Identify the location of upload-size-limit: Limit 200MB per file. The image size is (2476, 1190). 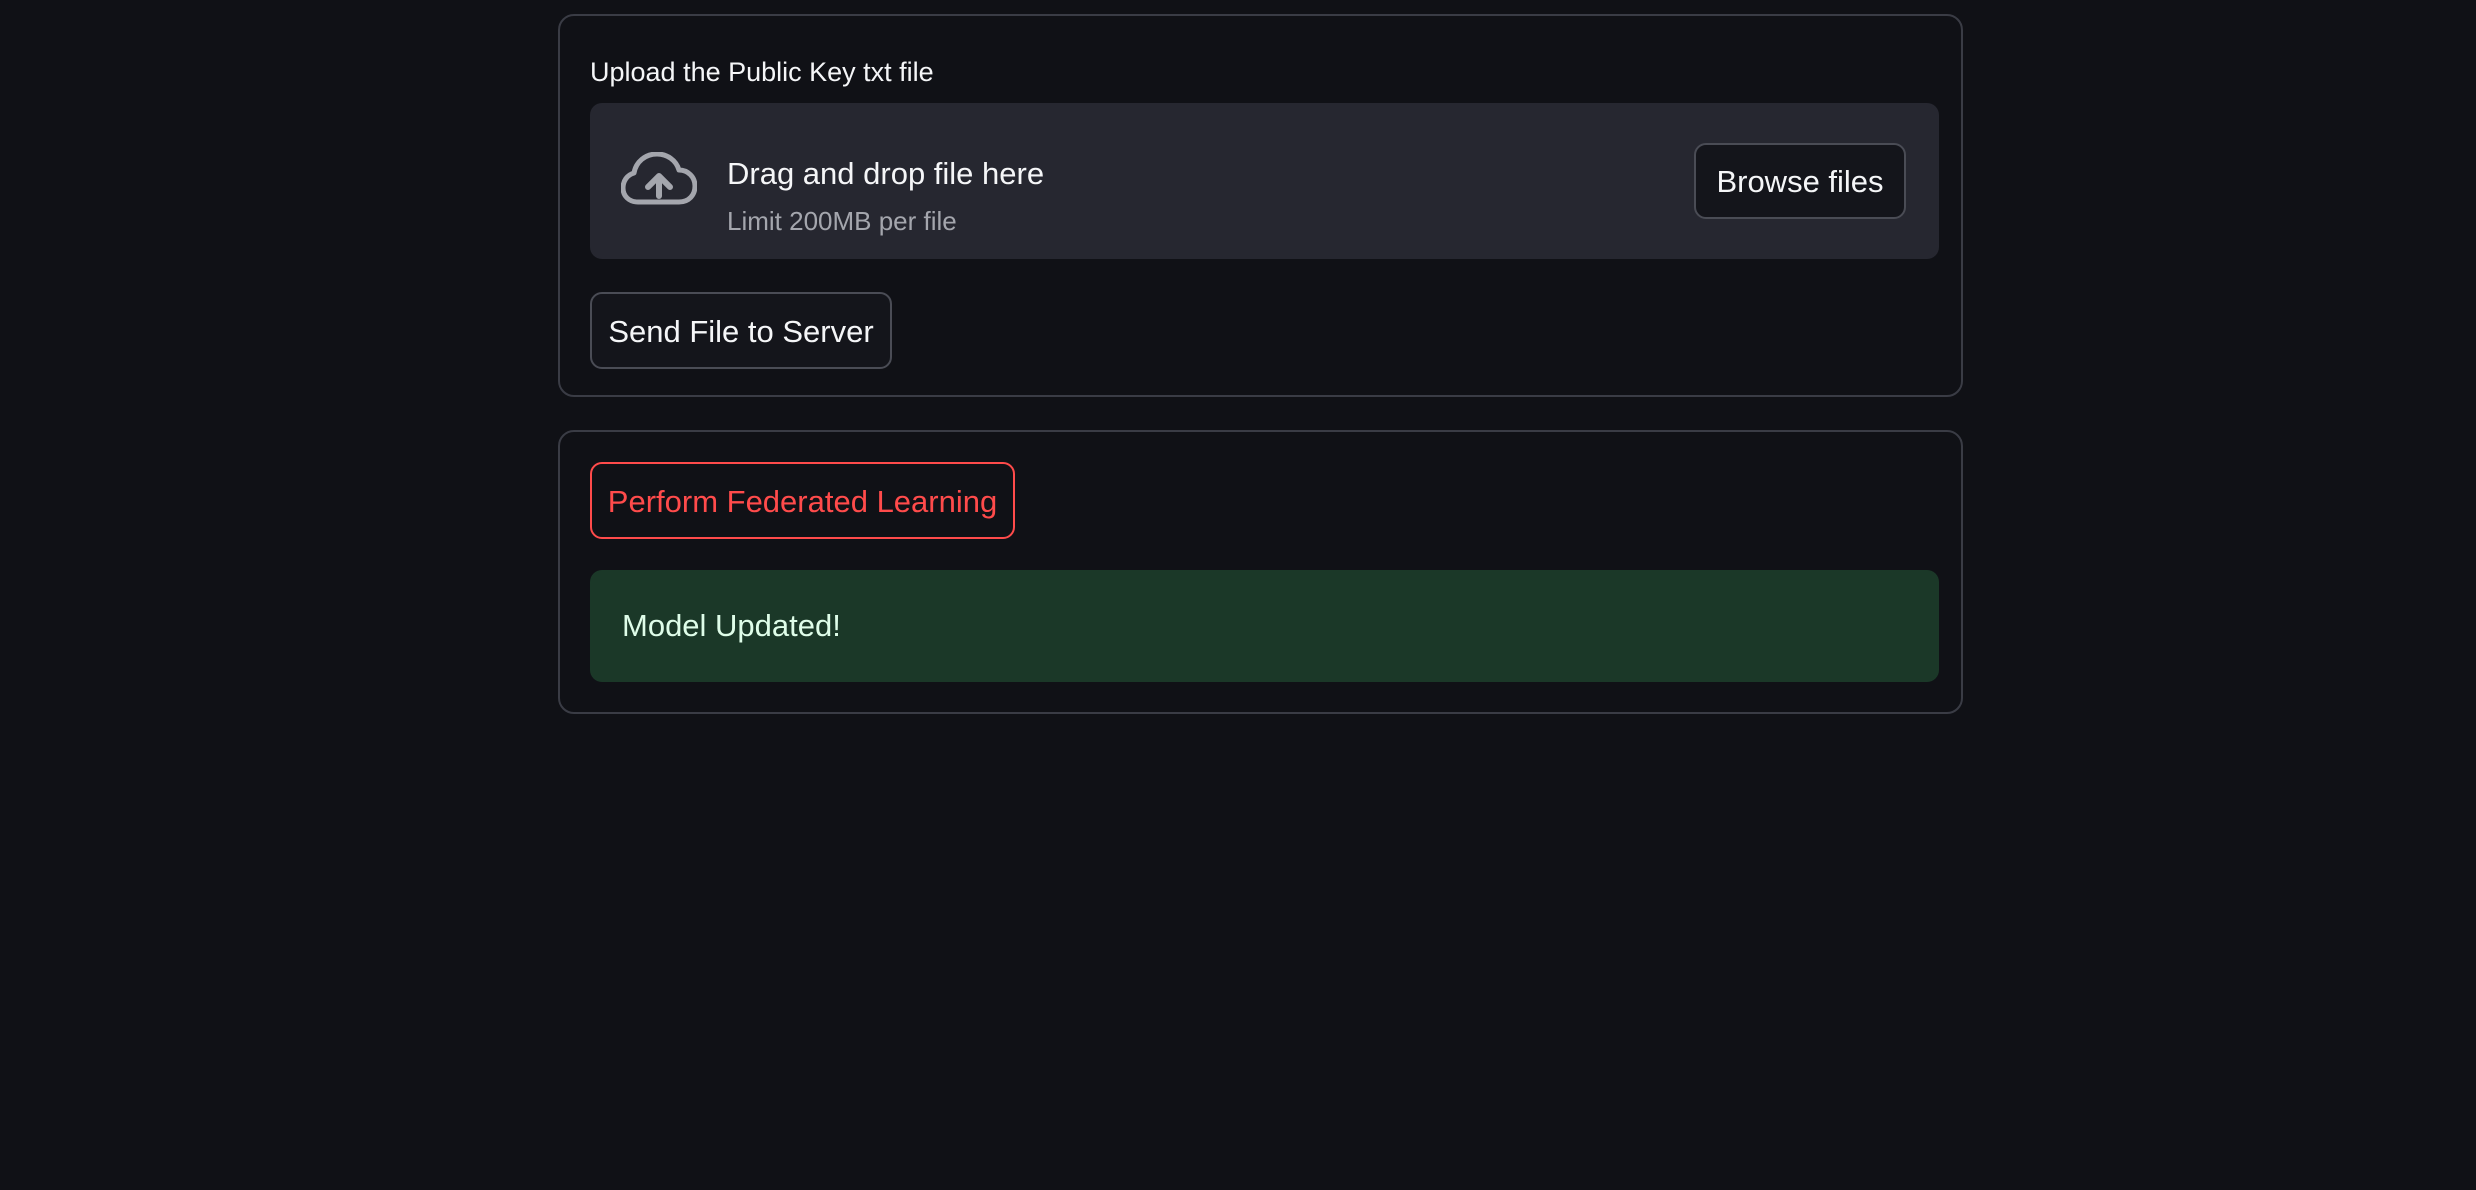
(842, 221).